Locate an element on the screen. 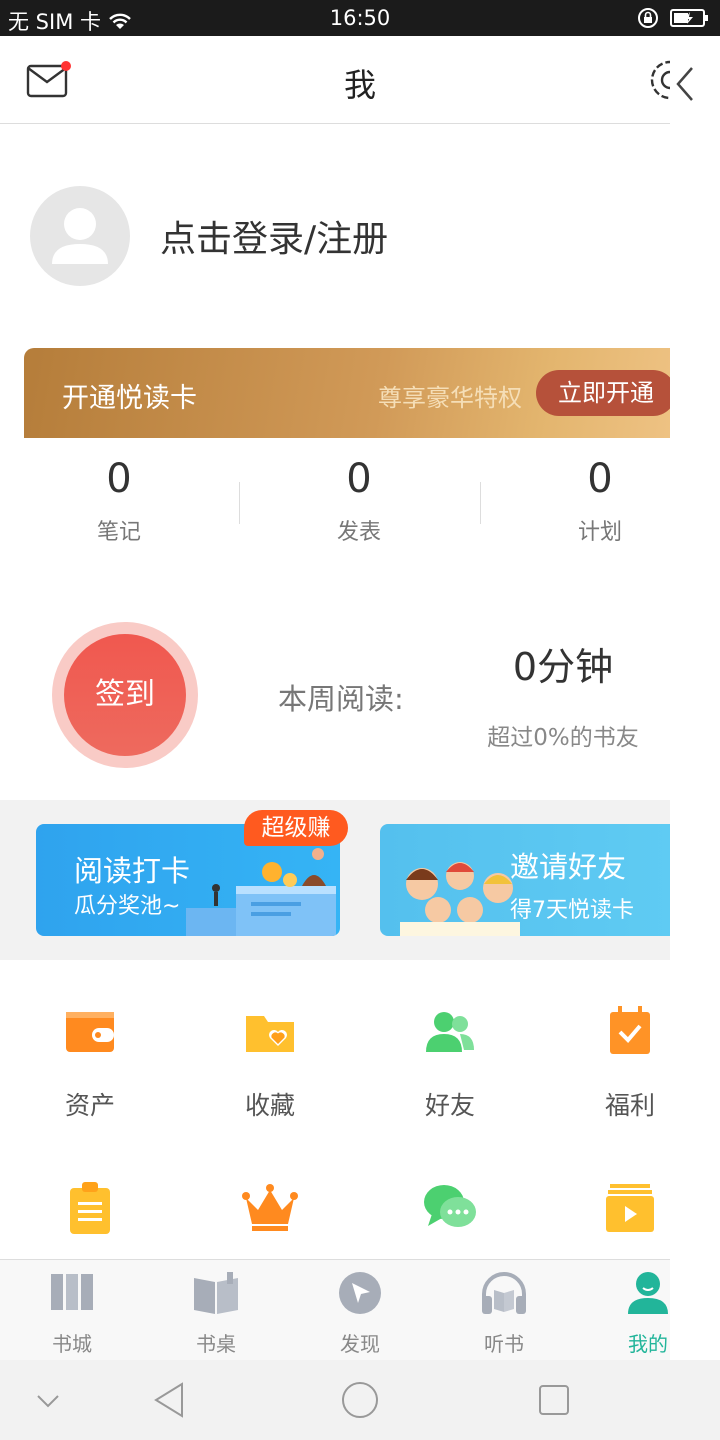 This screenshot has height=1440, width=720. home-nav-icon is located at coordinates (360, 1400).